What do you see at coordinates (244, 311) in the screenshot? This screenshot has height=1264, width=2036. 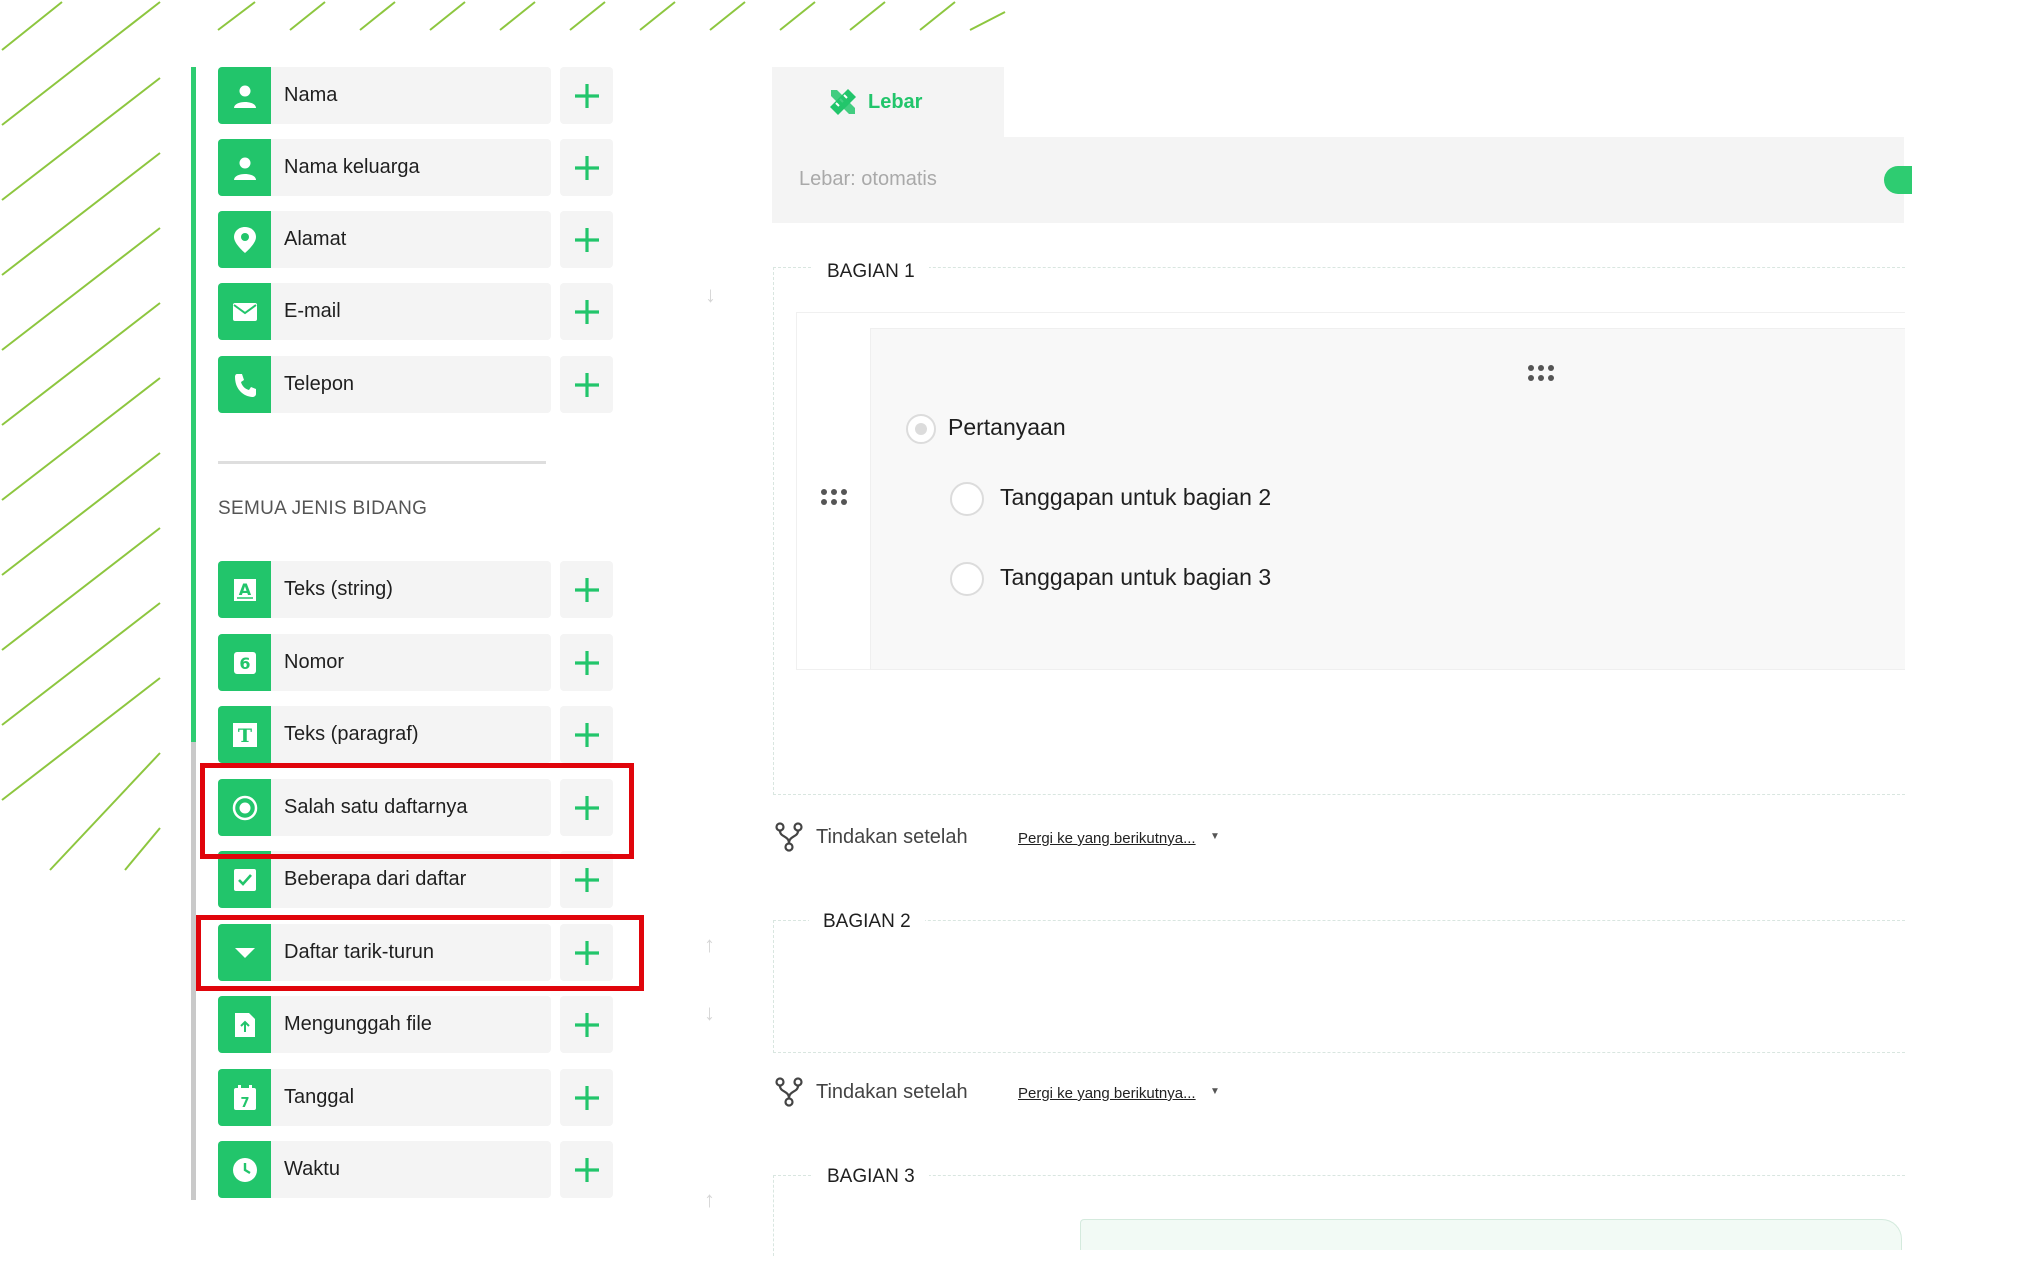 I see `envelope-icon` at bounding box center [244, 311].